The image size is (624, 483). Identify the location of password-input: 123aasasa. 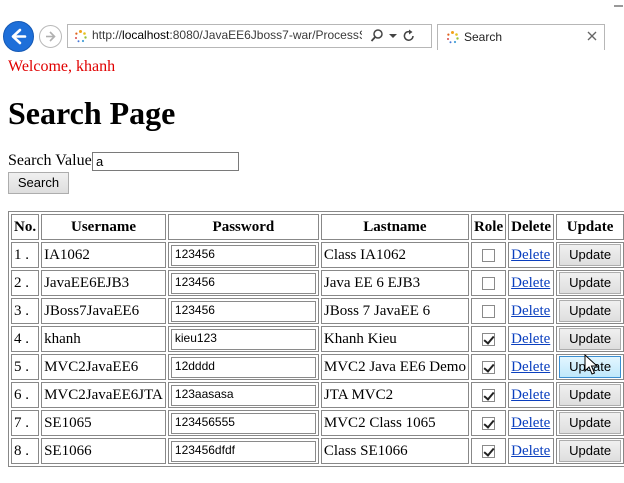
(243, 395).